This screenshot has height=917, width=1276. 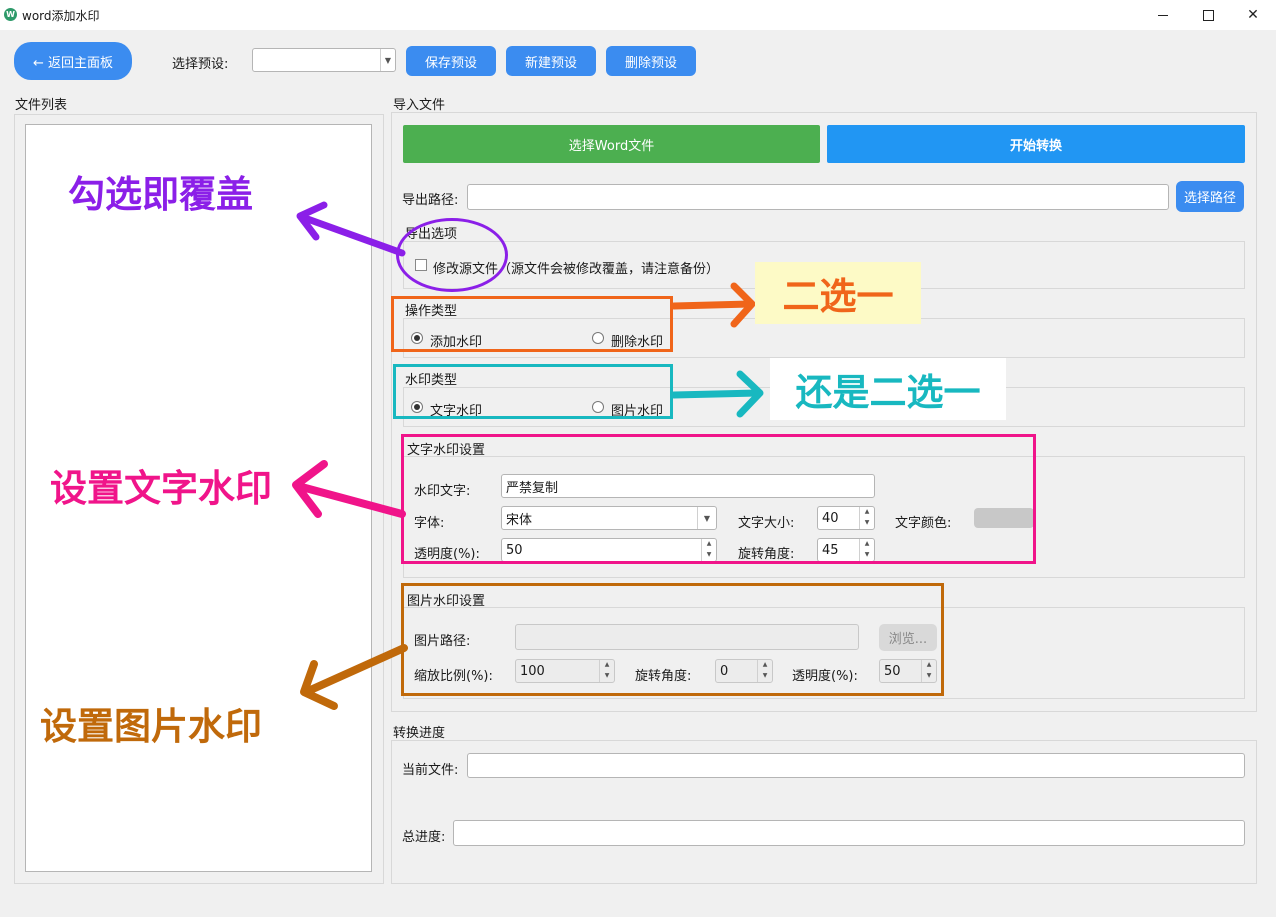 What do you see at coordinates (611, 144) in the screenshot?
I see `select-word-button: 选择Word文件` at bounding box center [611, 144].